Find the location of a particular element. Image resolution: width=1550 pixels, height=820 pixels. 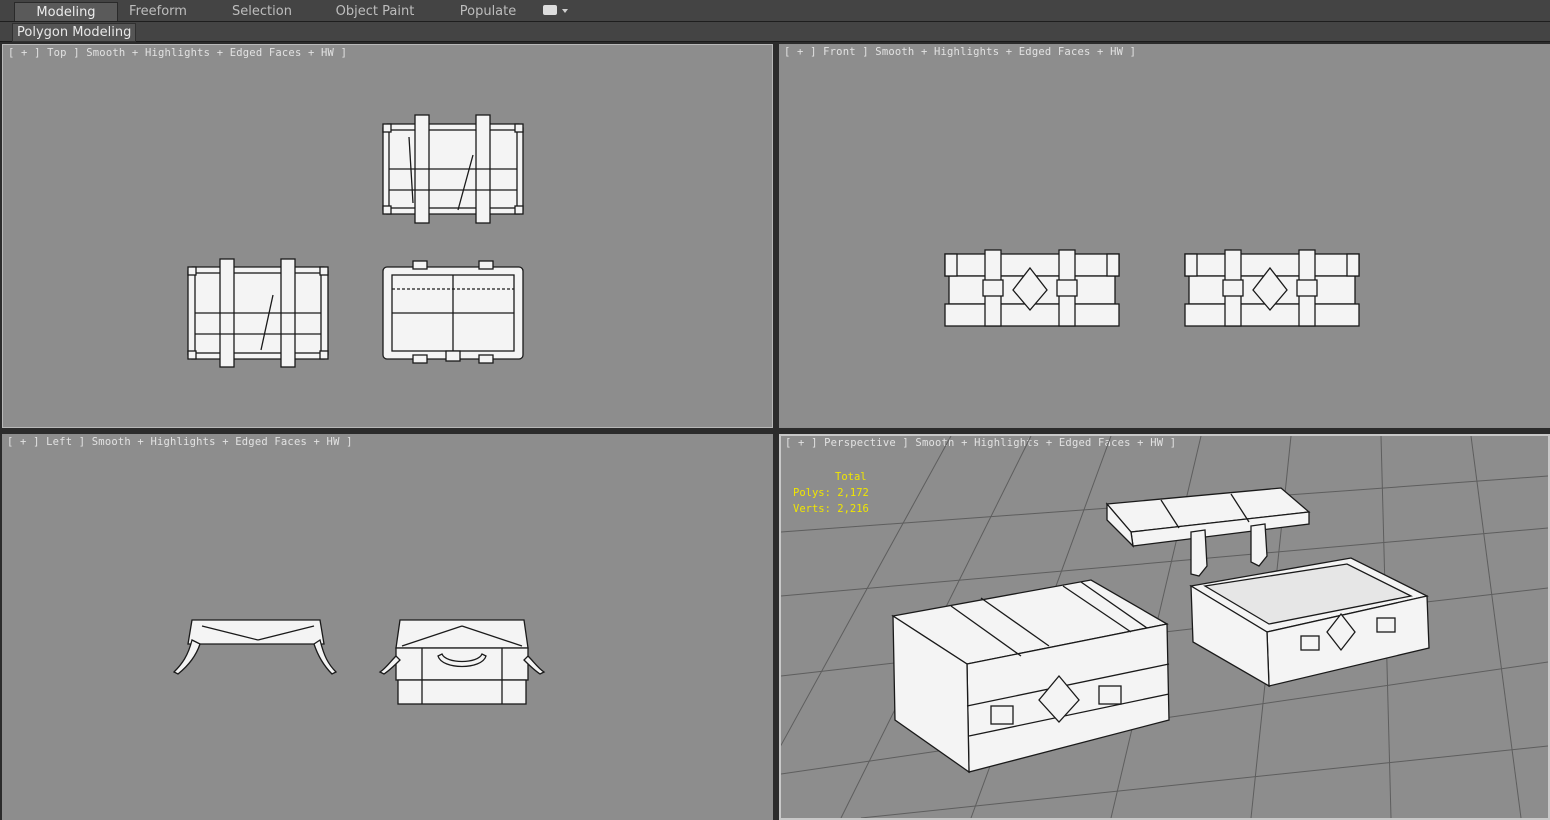

top-view-models is located at coordinates (355, 241).